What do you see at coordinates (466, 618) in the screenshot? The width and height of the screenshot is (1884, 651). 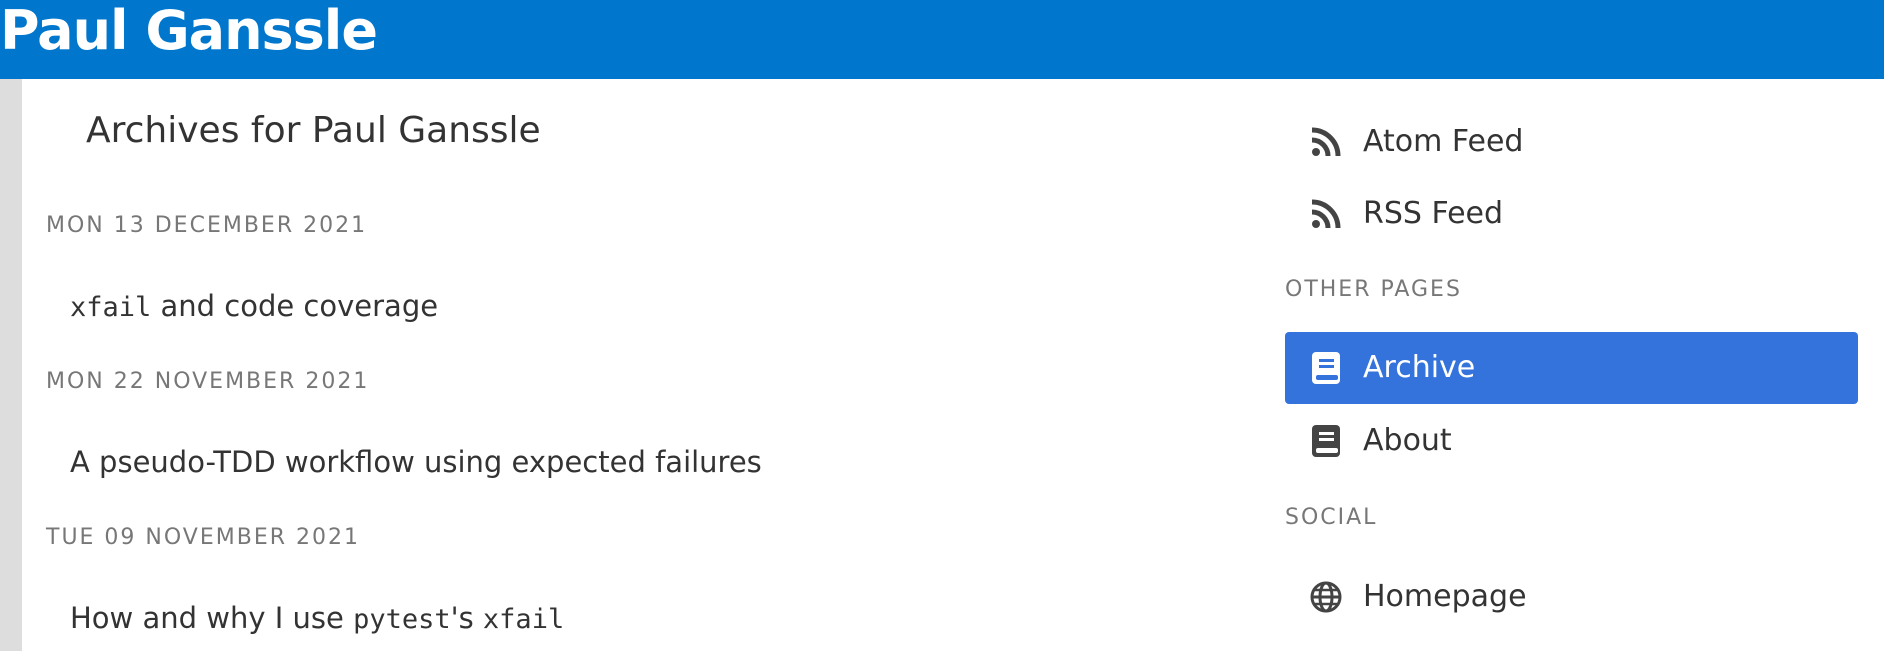 I see `post-title-text: 's` at bounding box center [466, 618].